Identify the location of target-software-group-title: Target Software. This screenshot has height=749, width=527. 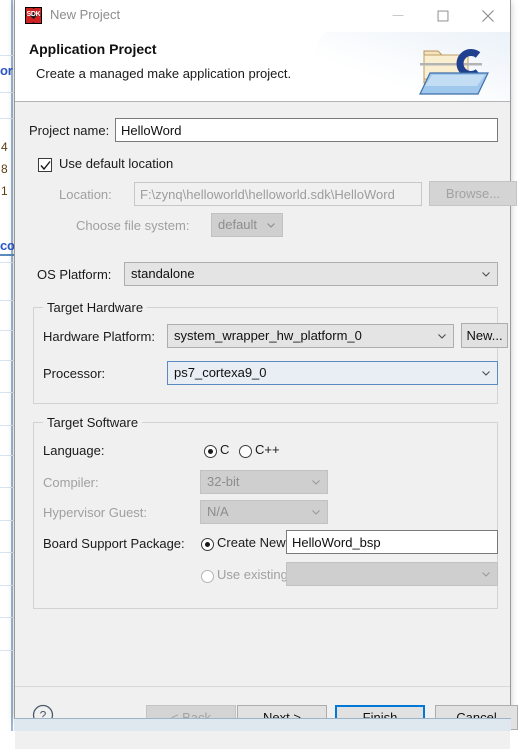
(92, 422).